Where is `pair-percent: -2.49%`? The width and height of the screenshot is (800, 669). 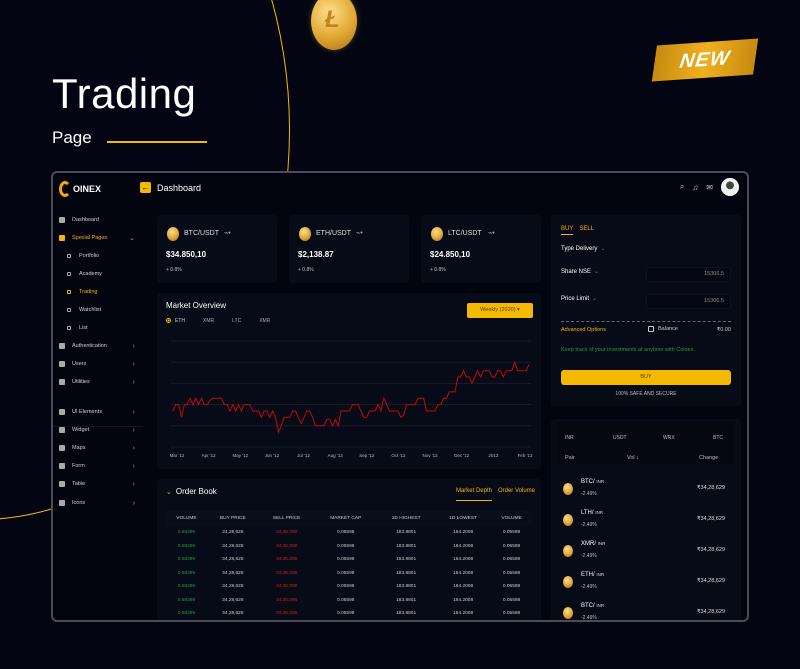 pair-percent: -2.49% is located at coordinates (589, 525).